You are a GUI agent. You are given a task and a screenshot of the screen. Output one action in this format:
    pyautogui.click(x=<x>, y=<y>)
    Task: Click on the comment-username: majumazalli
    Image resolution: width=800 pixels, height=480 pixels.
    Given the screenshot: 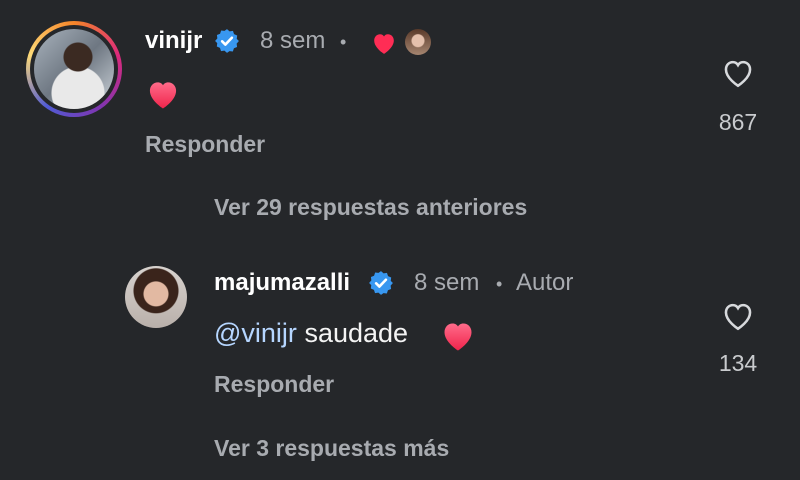 What is the action you would take?
    pyautogui.click(x=282, y=283)
    